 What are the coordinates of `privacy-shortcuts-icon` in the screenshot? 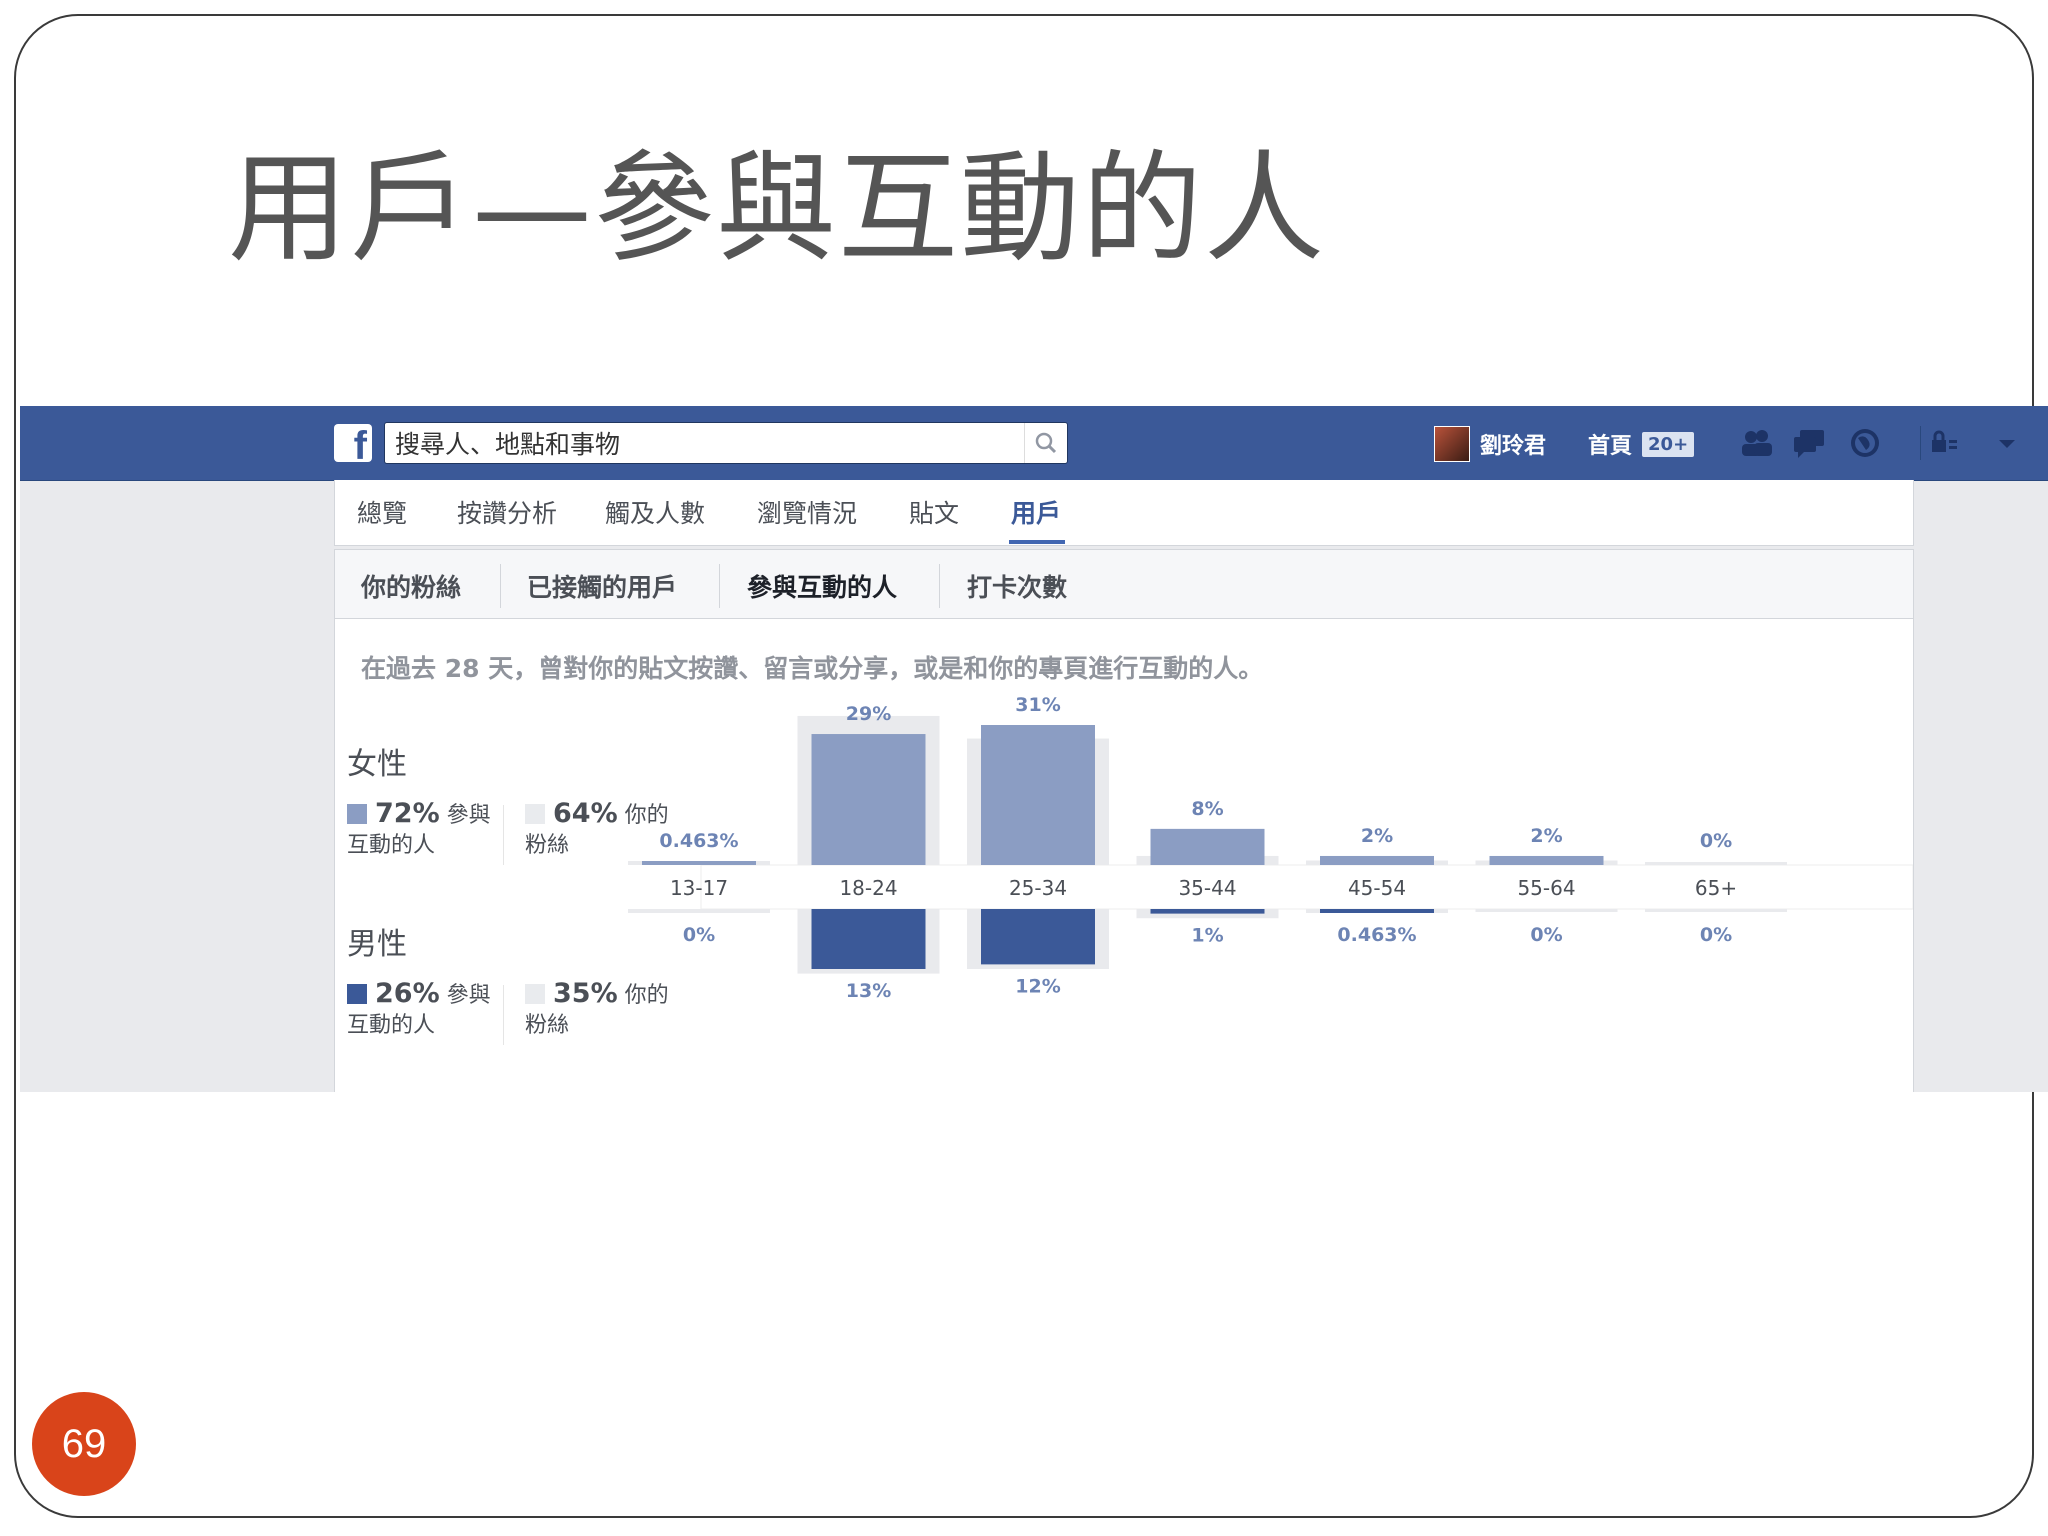 It's located at (1945, 443).